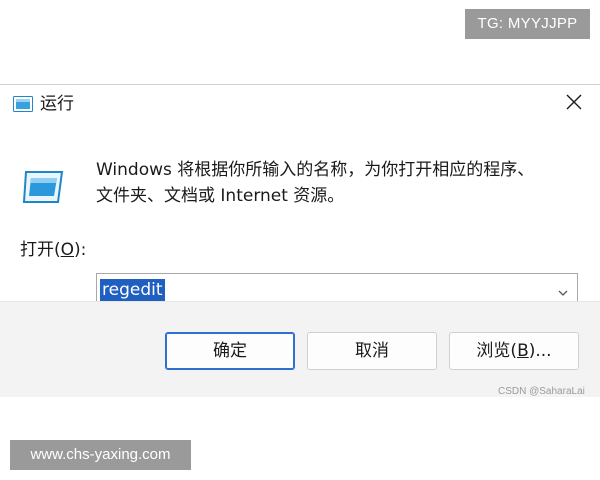 The height and width of the screenshot is (480, 600). I want to click on run-program-icon, so click(44, 187).